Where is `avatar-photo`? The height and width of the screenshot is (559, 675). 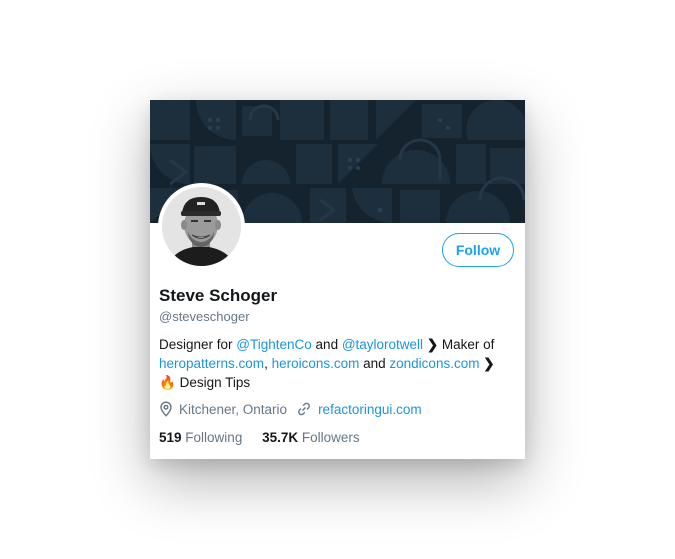 avatar-photo is located at coordinates (201, 226).